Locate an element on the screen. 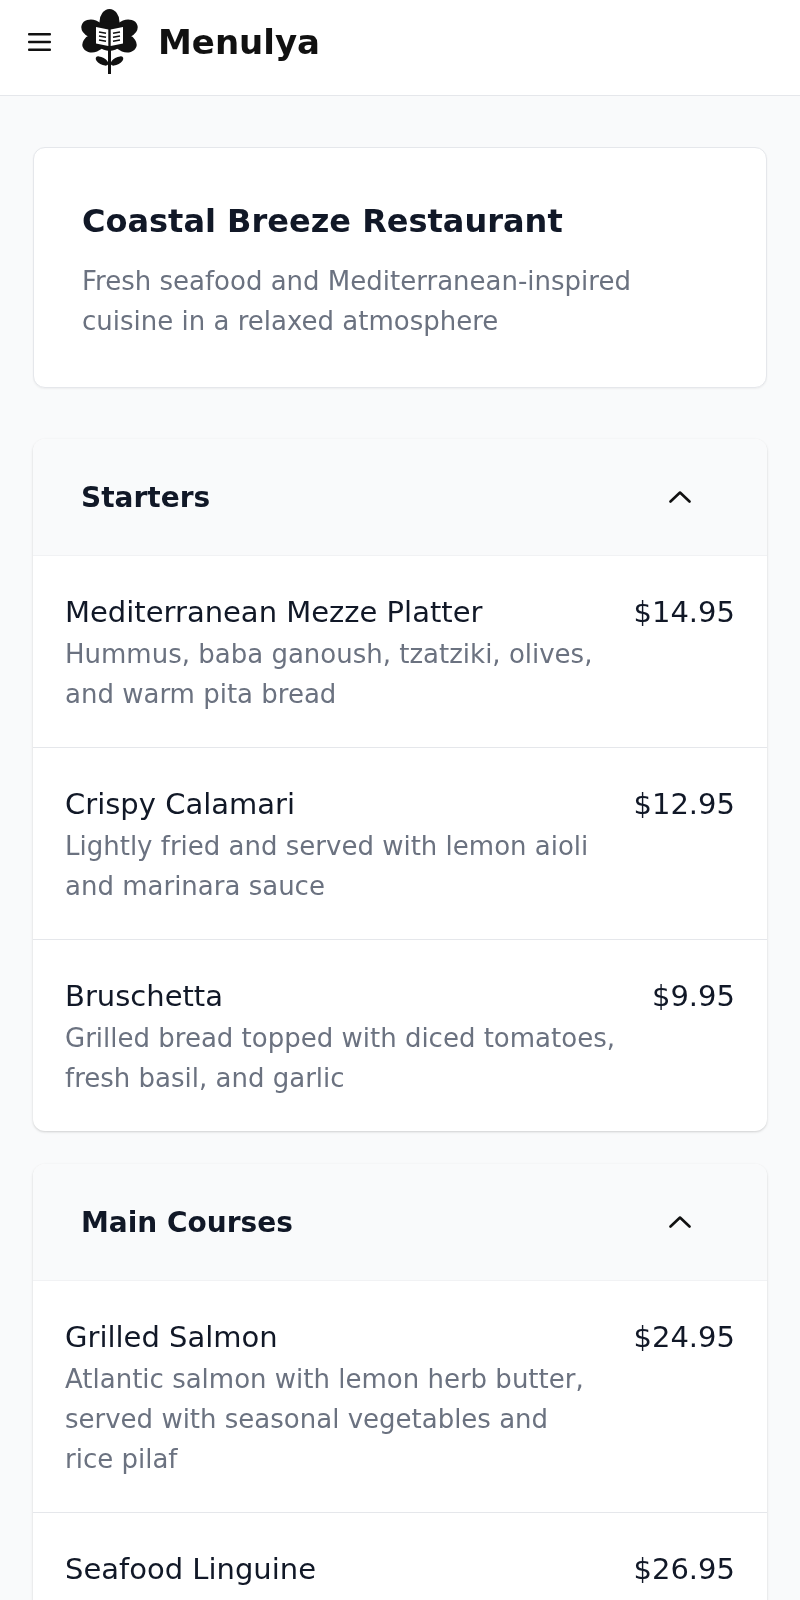 This screenshot has height=1600, width=800. menu-icon is located at coordinates (39, 41).